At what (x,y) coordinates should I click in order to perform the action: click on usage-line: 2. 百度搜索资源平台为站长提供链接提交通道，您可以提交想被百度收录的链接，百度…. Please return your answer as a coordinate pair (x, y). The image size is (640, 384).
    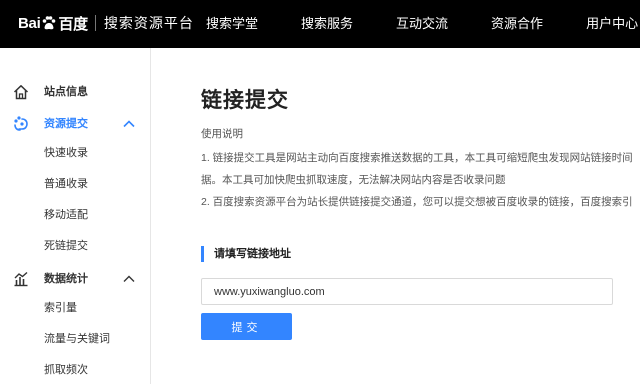
    Looking at the image, I should click on (417, 202).